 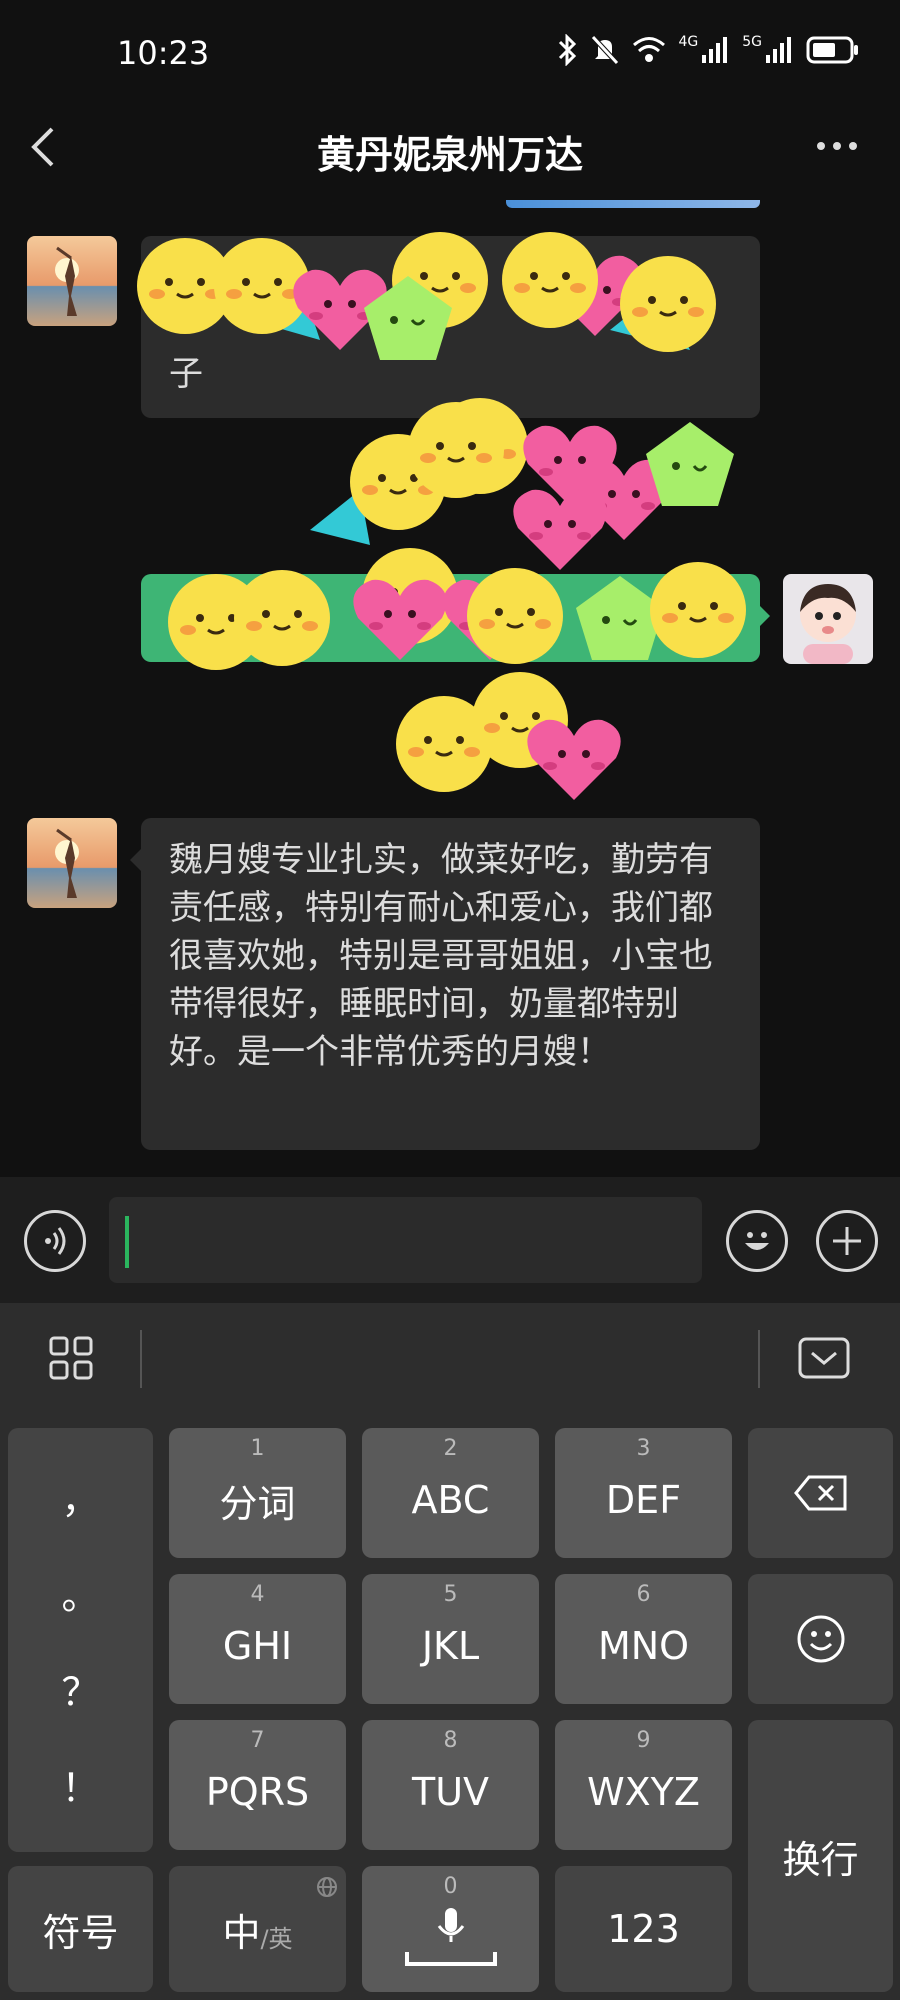 I want to click on message-input, so click(x=405, y=1240).